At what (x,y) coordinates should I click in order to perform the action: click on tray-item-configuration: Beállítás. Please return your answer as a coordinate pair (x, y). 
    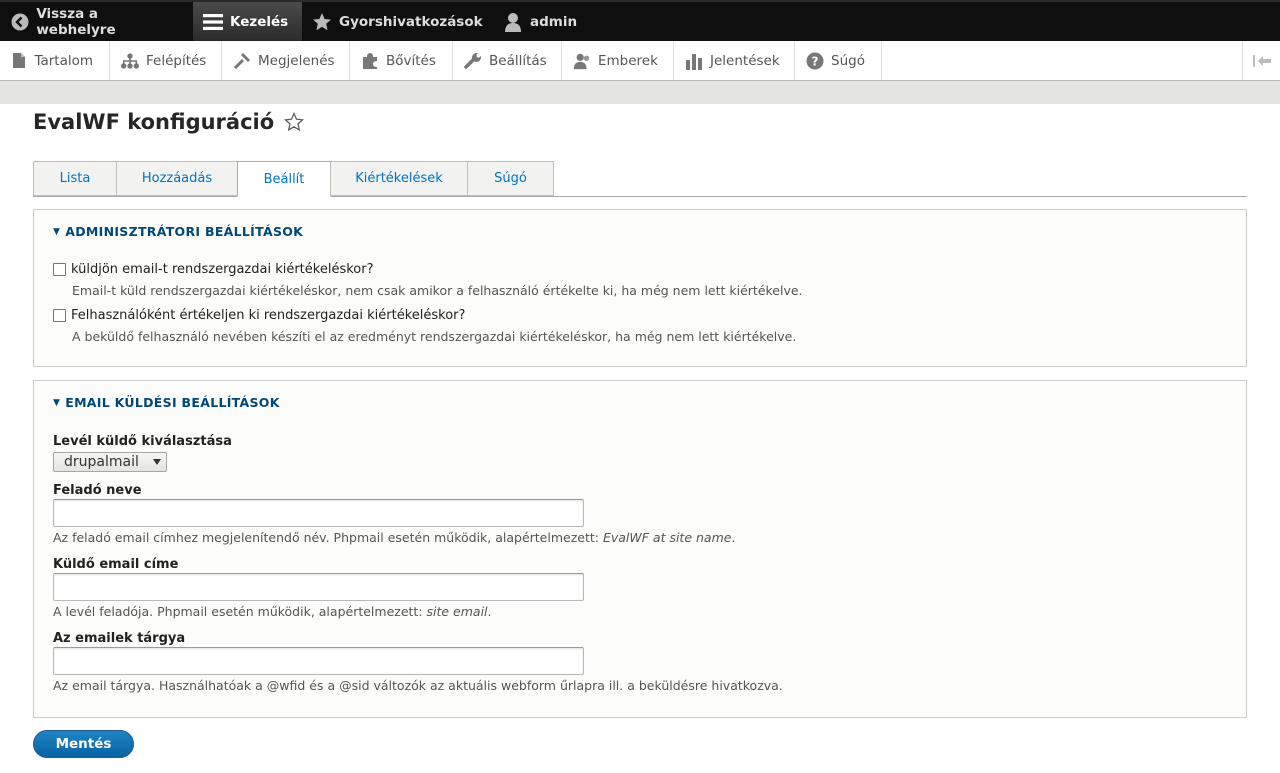
    Looking at the image, I should click on (507, 60).